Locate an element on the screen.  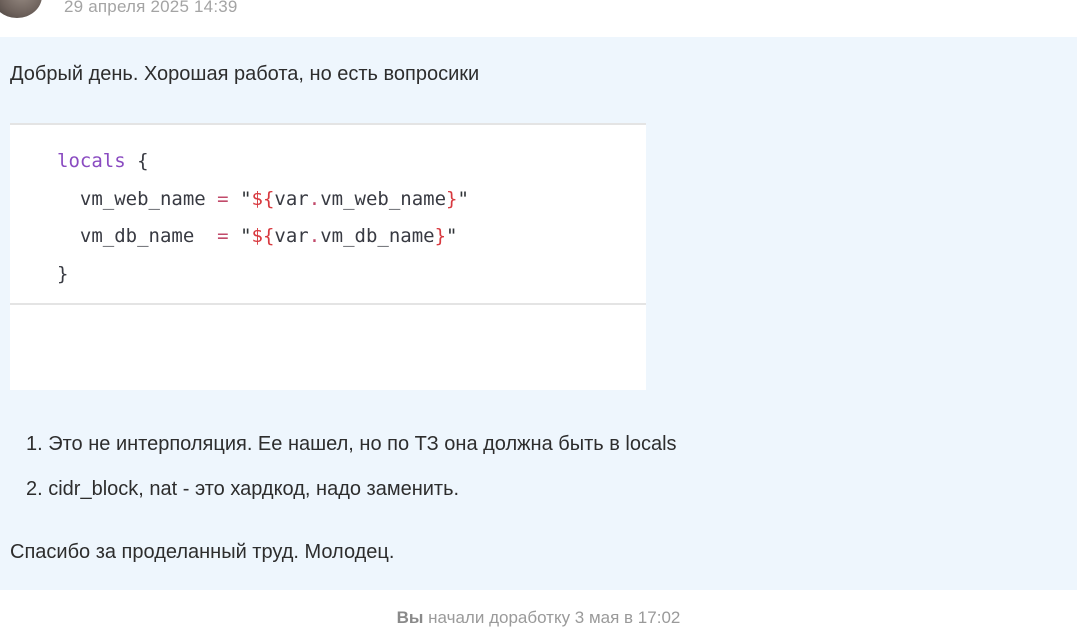
status-actor: Вы is located at coordinates (410, 617).